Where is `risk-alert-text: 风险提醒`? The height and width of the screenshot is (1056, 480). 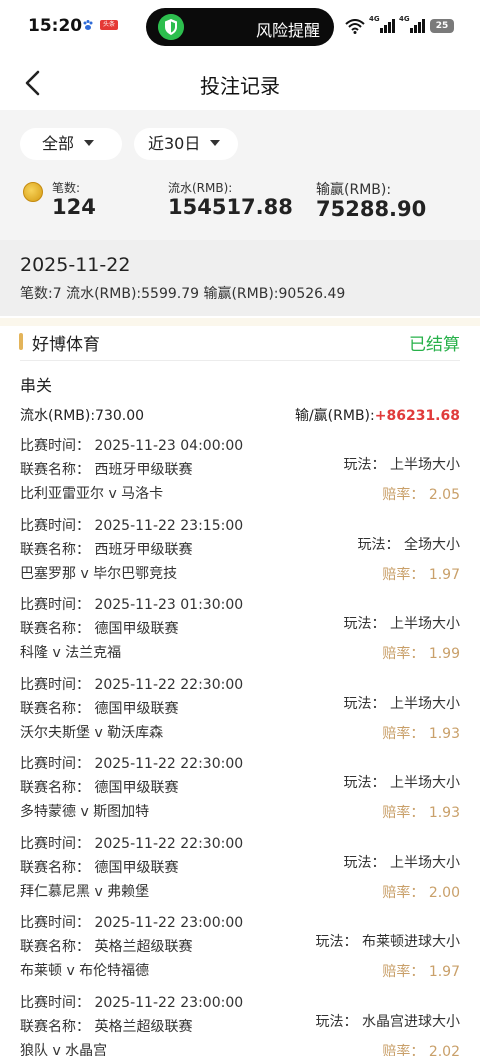 risk-alert-text: 风险提醒 is located at coordinates (287, 30).